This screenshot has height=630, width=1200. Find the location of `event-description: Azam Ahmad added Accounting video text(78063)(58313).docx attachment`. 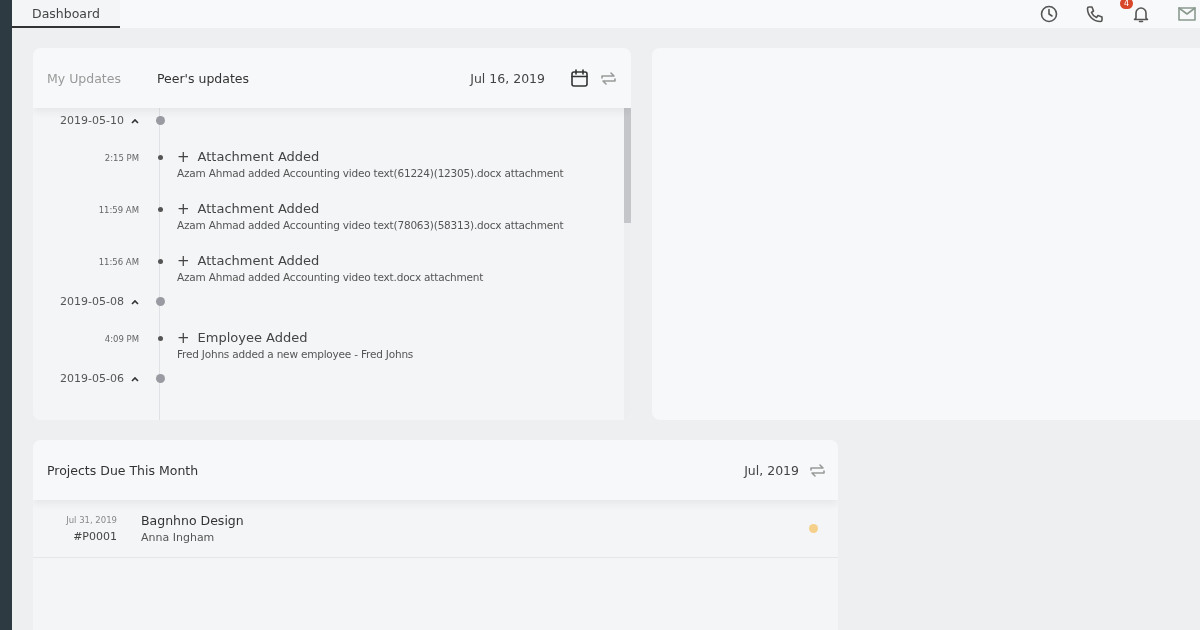

event-description: Azam Ahmad added Accounting video text(78063)(58313).docx attachment is located at coordinates (371, 225).